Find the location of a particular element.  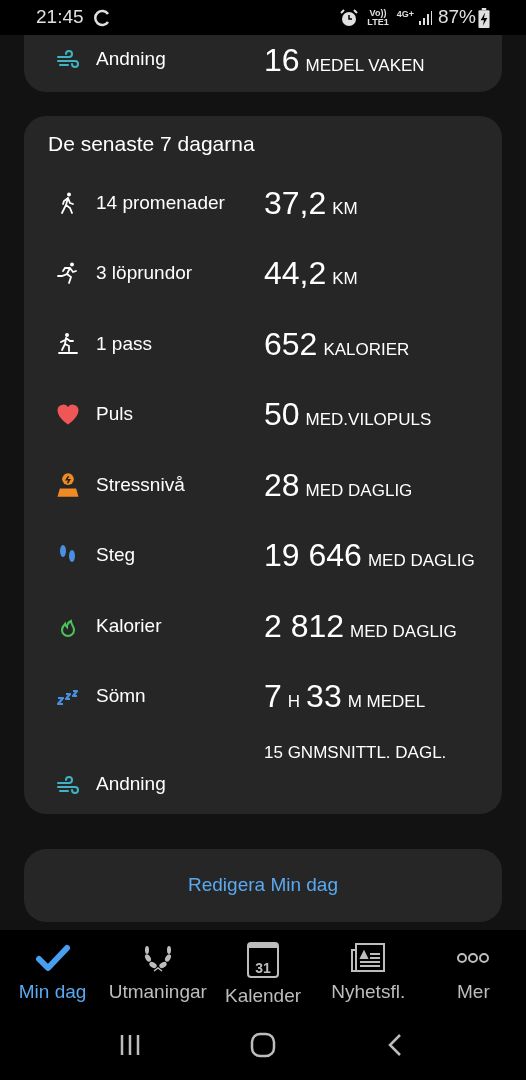

signal-icon is located at coordinates (425, 17).